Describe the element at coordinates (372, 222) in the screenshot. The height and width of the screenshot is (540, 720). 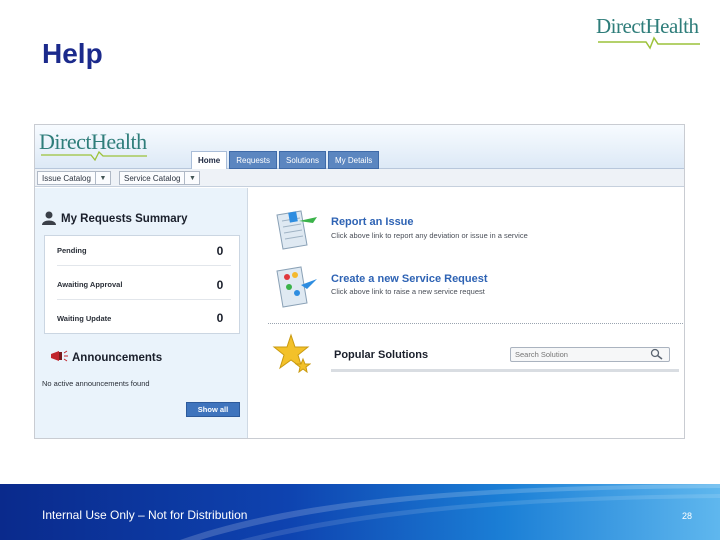
I see `report-issue-link: Report an Issue` at that location.